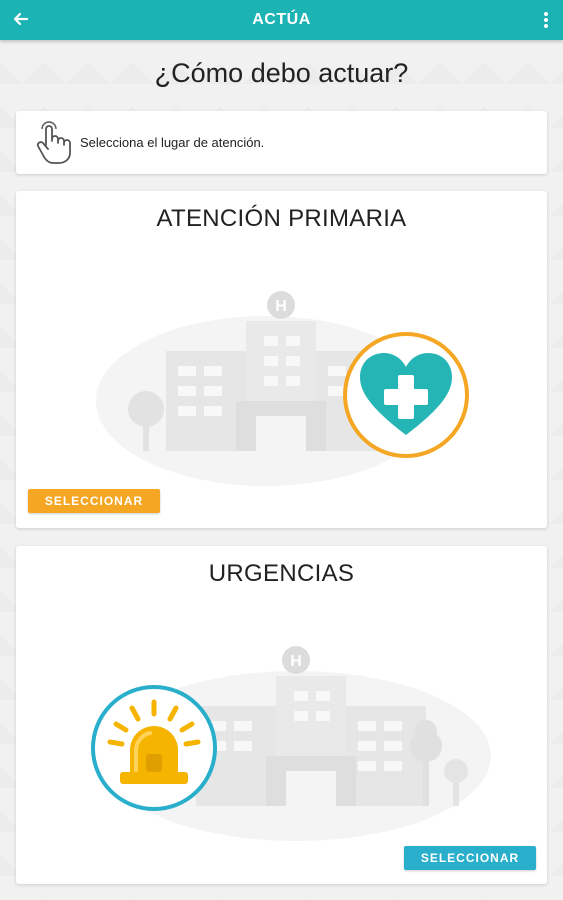  Describe the element at coordinates (154, 748) in the screenshot. I see `siren-icon` at that location.